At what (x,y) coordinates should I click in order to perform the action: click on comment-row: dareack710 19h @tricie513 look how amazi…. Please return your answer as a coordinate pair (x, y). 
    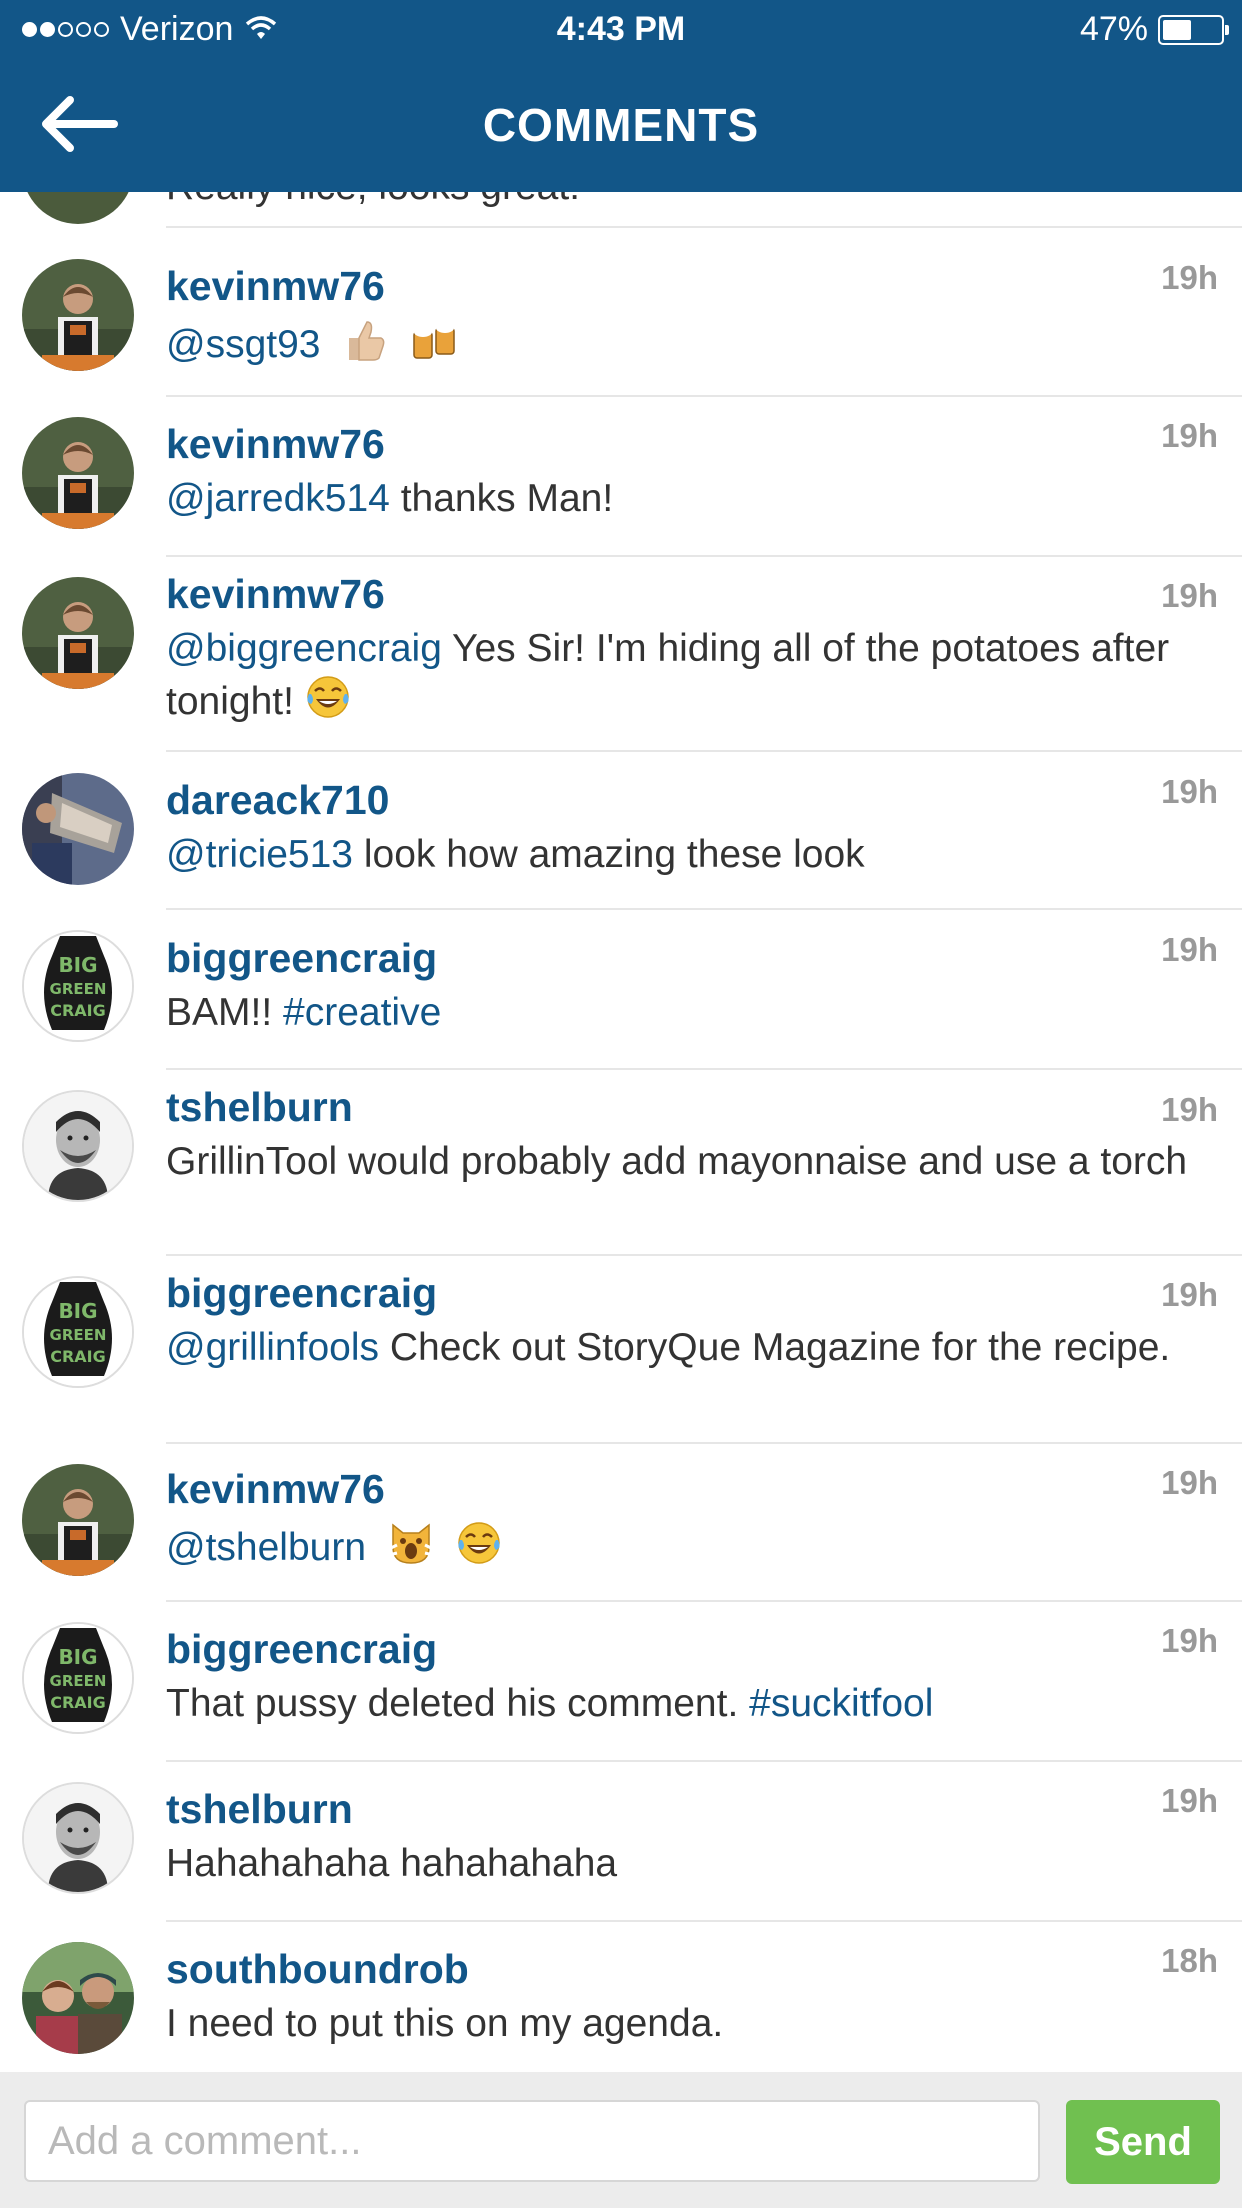
    Looking at the image, I should click on (621, 831).